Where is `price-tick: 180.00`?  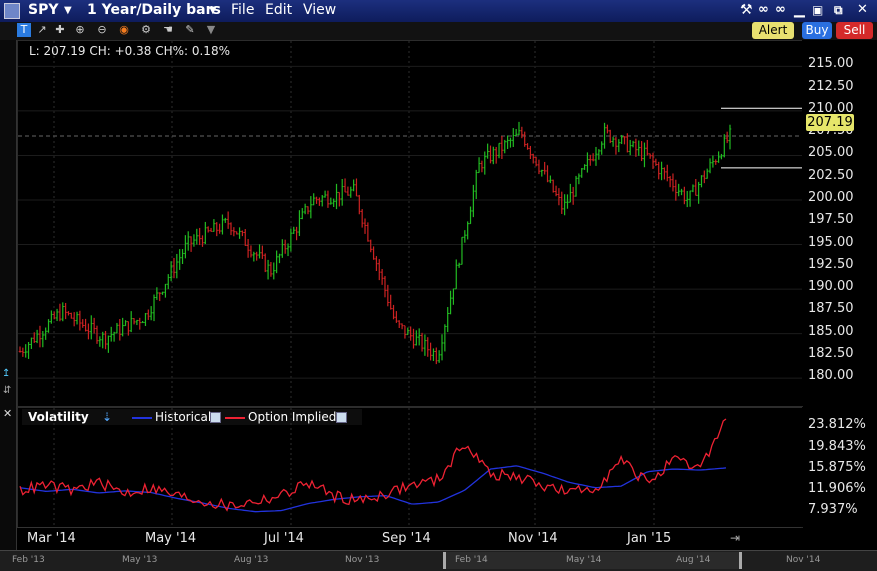 price-tick: 180.00 is located at coordinates (831, 376).